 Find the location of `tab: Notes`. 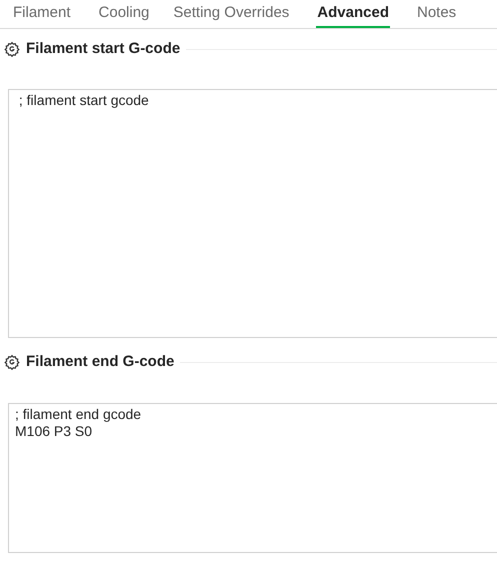

tab: Notes is located at coordinates (437, 14).